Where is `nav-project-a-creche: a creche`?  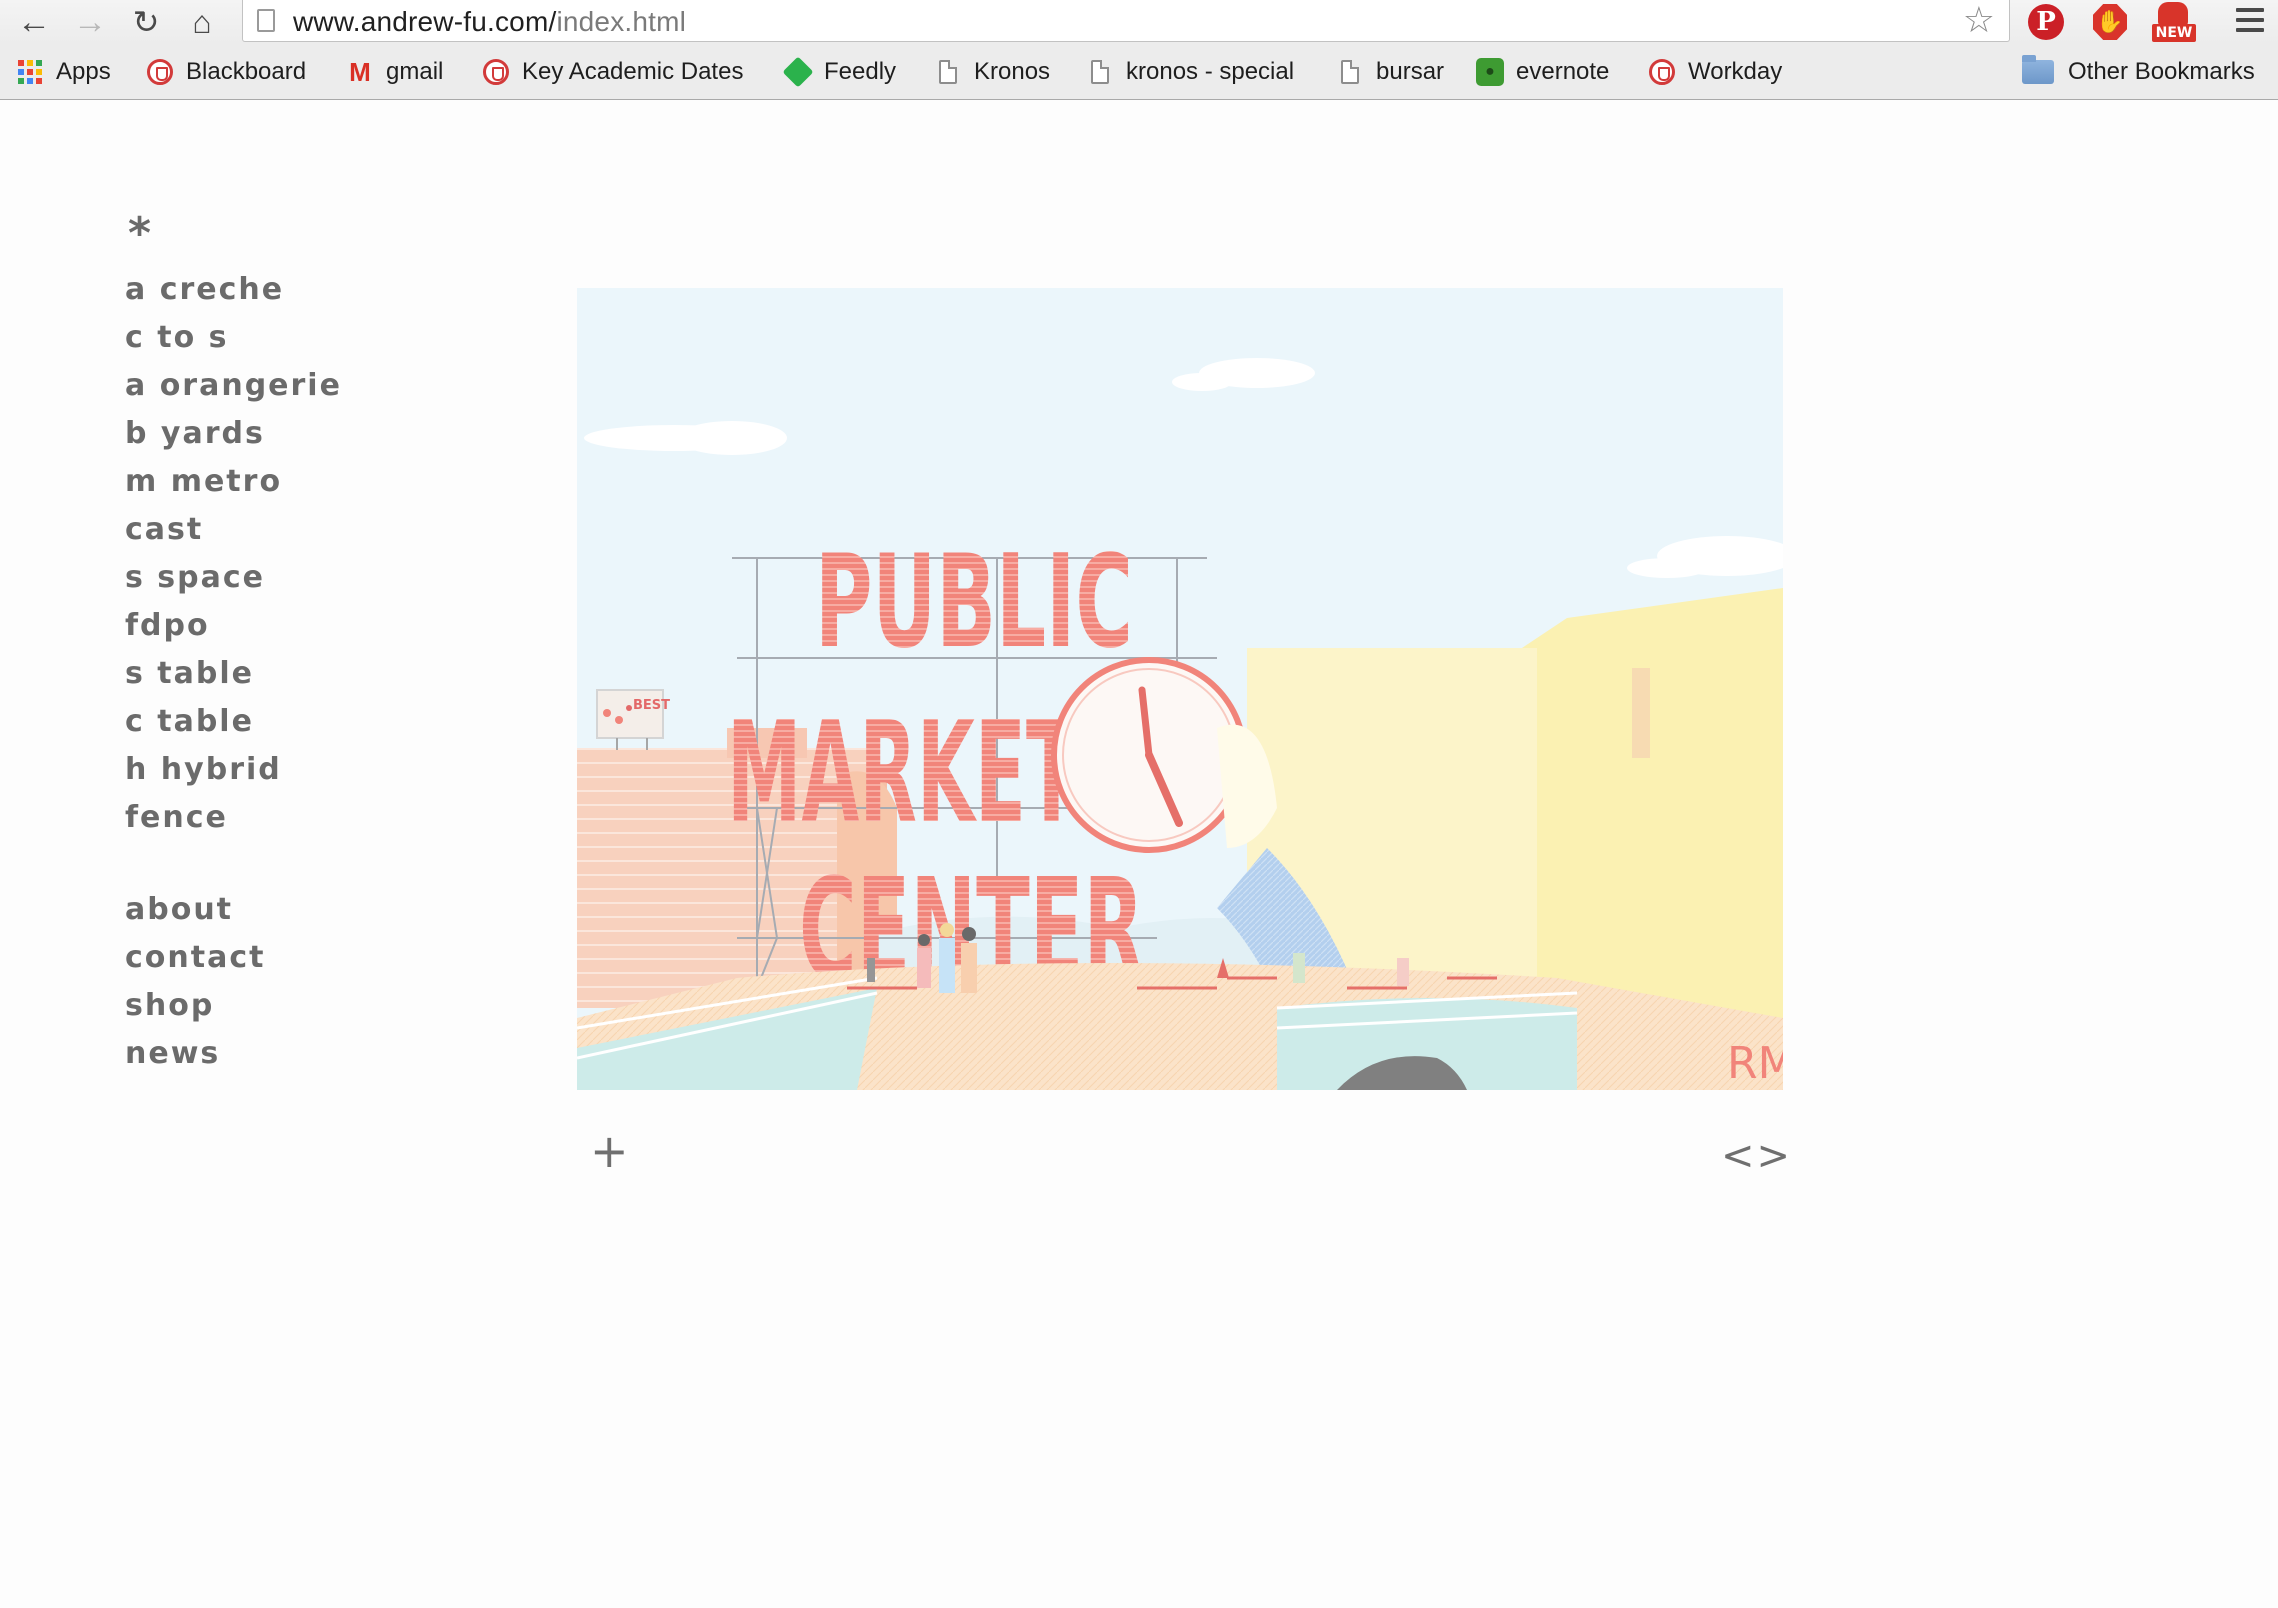 nav-project-a-creche: a creche is located at coordinates (204, 290).